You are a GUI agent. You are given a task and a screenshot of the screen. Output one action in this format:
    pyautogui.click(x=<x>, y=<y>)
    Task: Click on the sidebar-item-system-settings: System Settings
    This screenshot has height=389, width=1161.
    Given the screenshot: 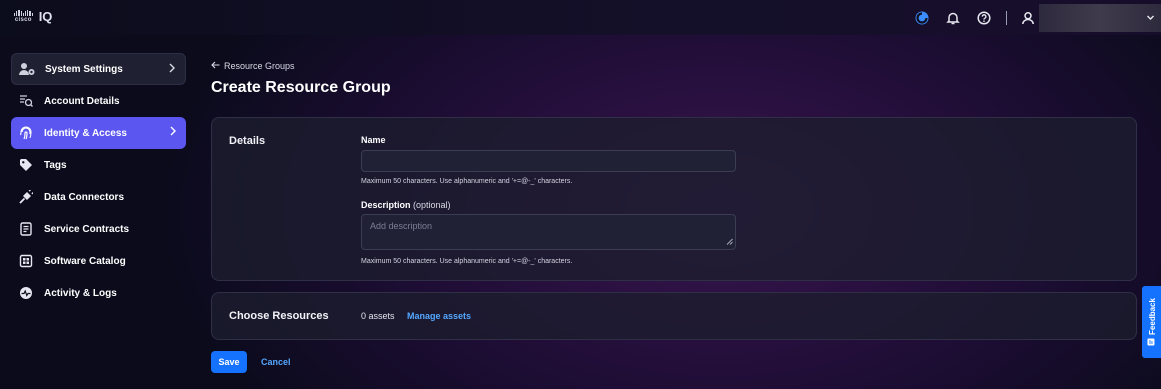 What is the action you would take?
    pyautogui.click(x=98, y=69)
    